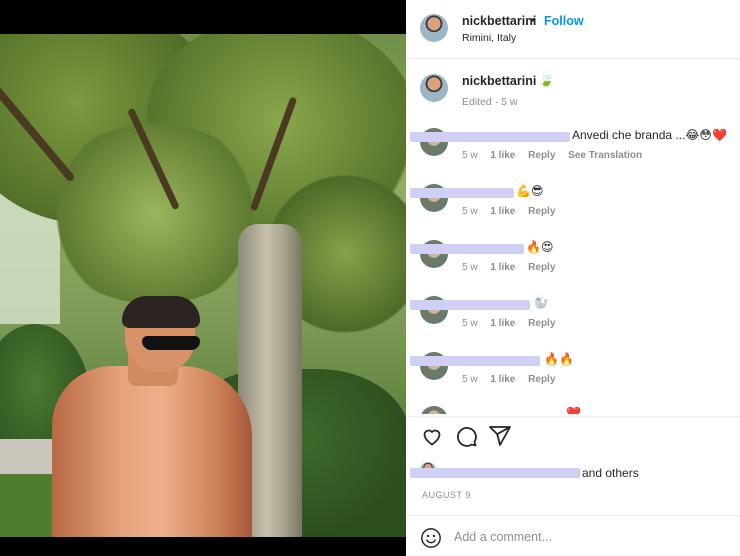  I want to click on photo-person, so click(150, 416).